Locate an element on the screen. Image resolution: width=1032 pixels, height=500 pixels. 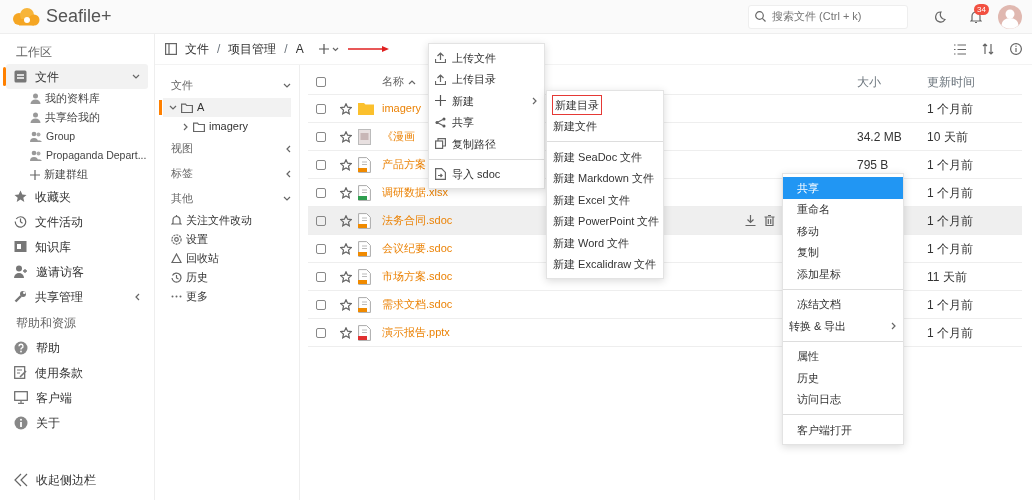
sidebar-item: 邀请访客 is located at coordinates (77, 271).